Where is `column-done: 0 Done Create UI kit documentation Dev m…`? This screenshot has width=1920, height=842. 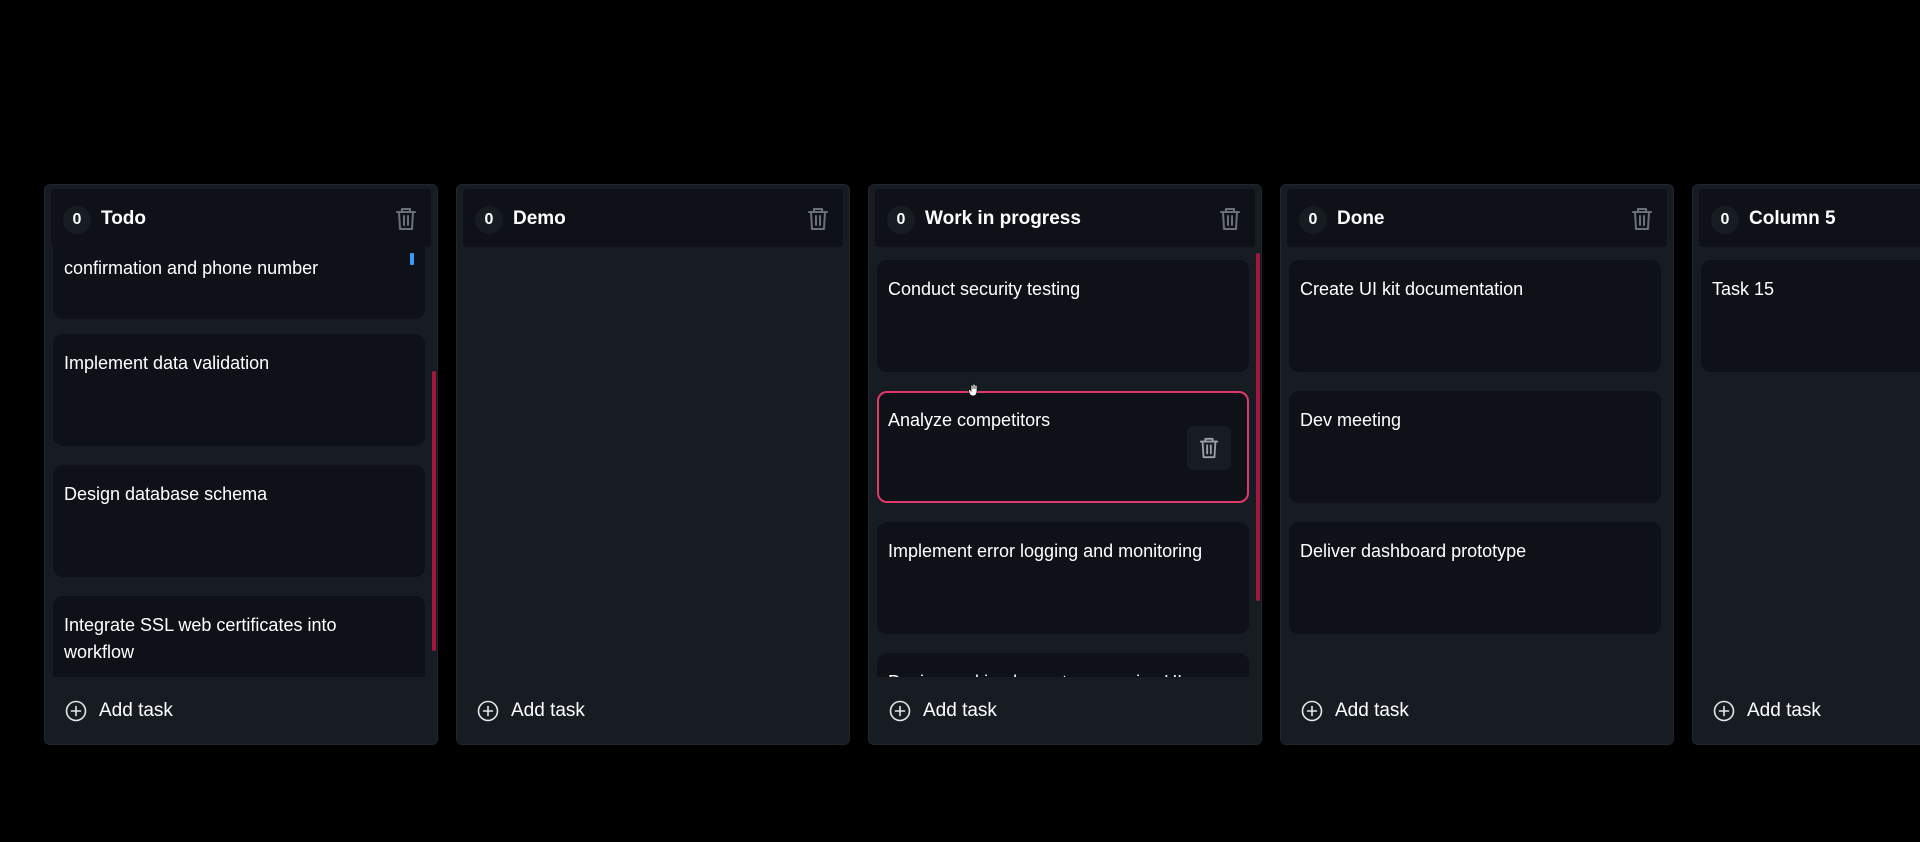 column-done: 0 Done Create UI kit documentation Dev m… is located at coordinates (1477, 464).